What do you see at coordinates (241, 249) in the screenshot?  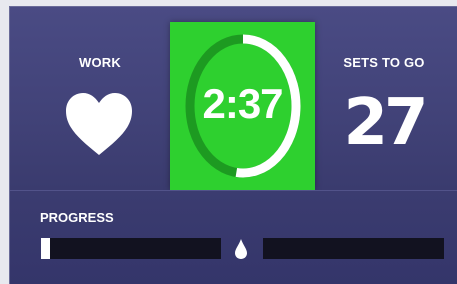 I see `drop-icon` at bounding box center [241, 249].